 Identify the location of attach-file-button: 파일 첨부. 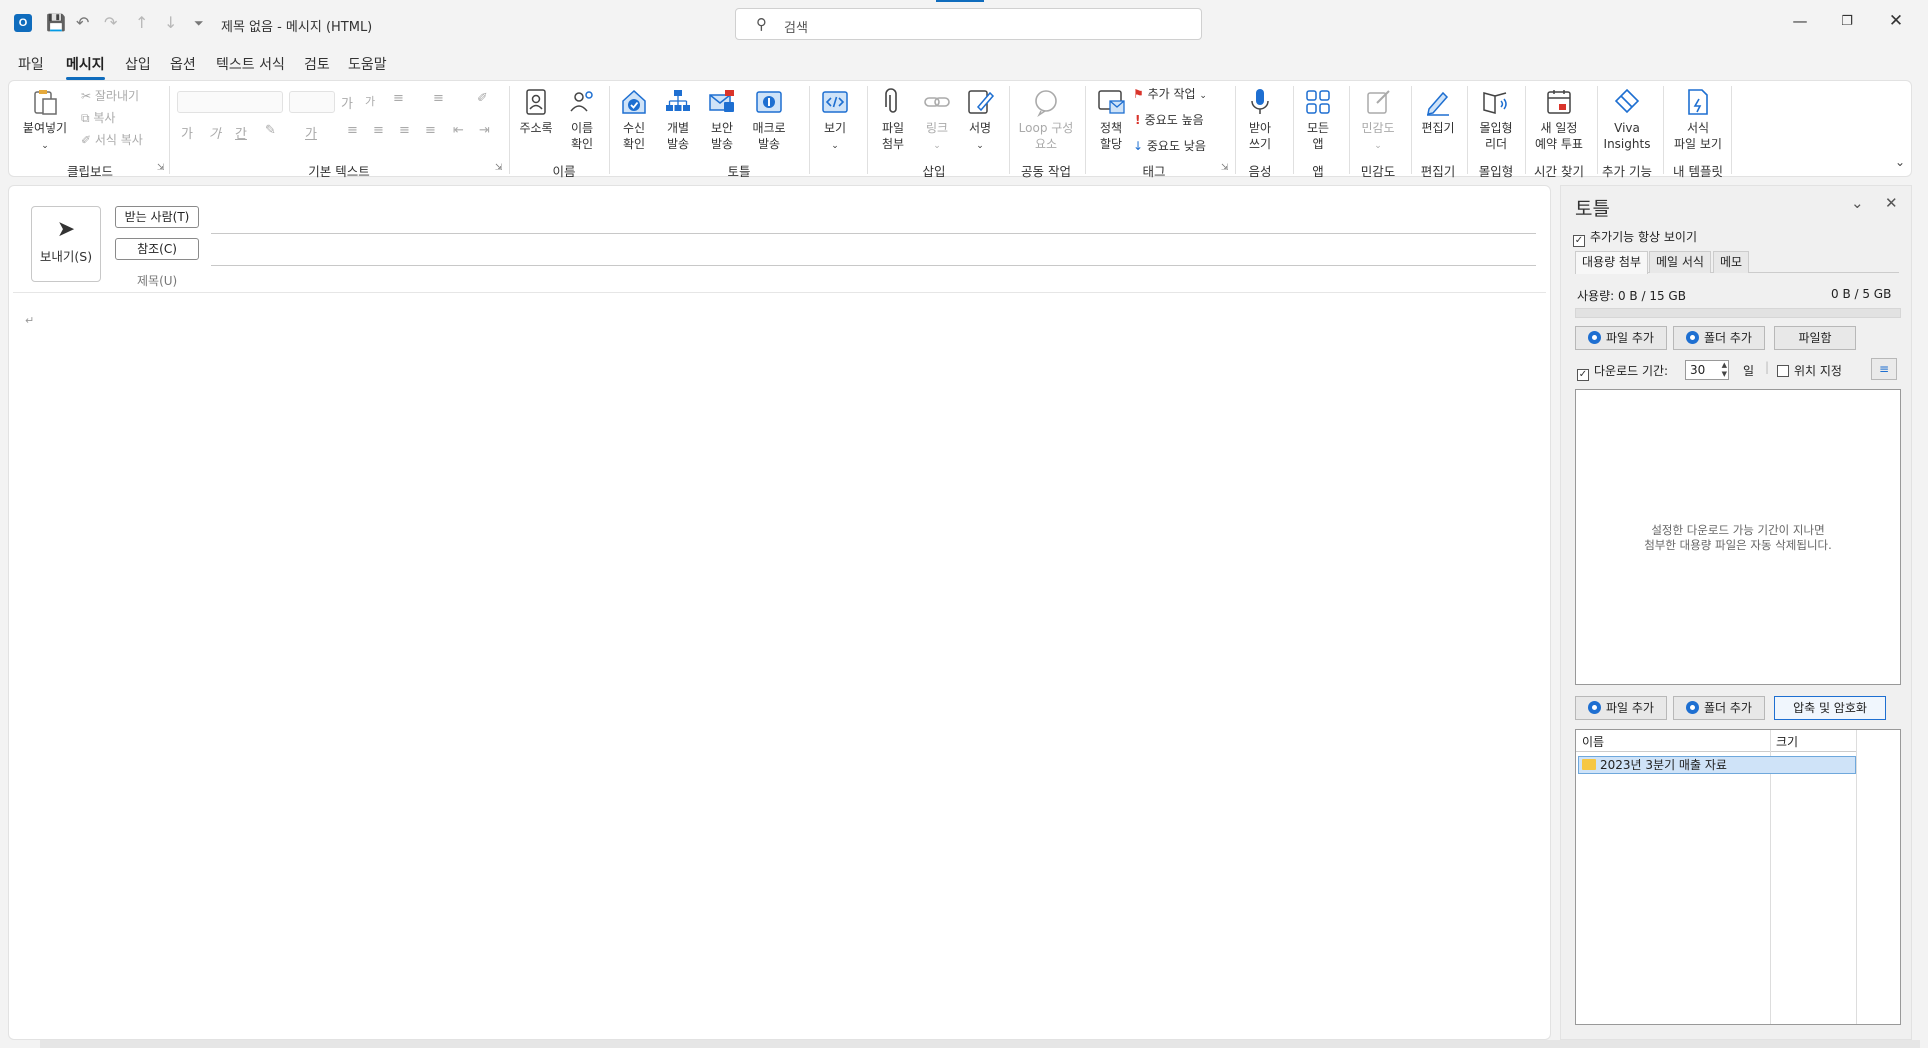
(893, 119).